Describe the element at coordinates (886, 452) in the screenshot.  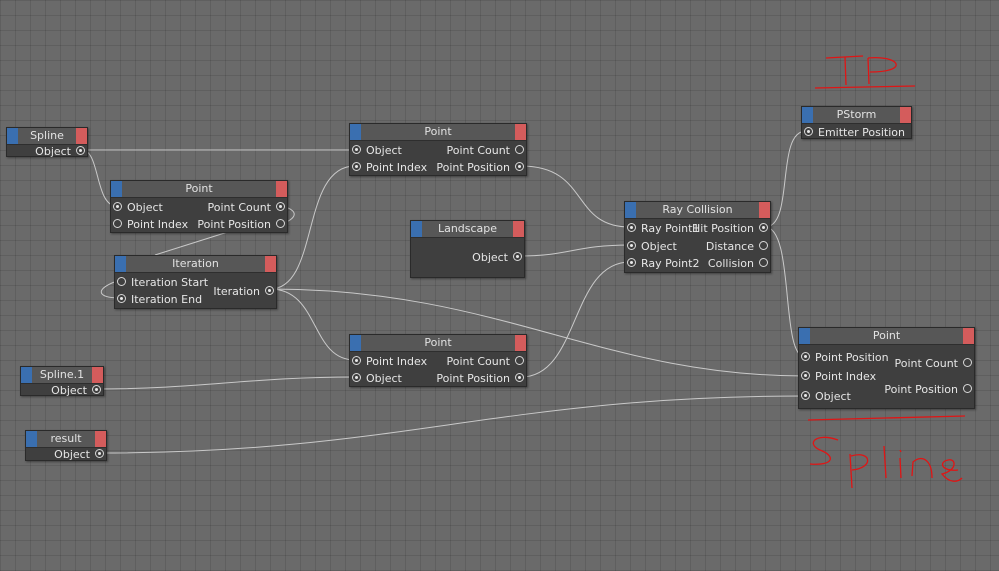
I see `annotation-spline` at that location.